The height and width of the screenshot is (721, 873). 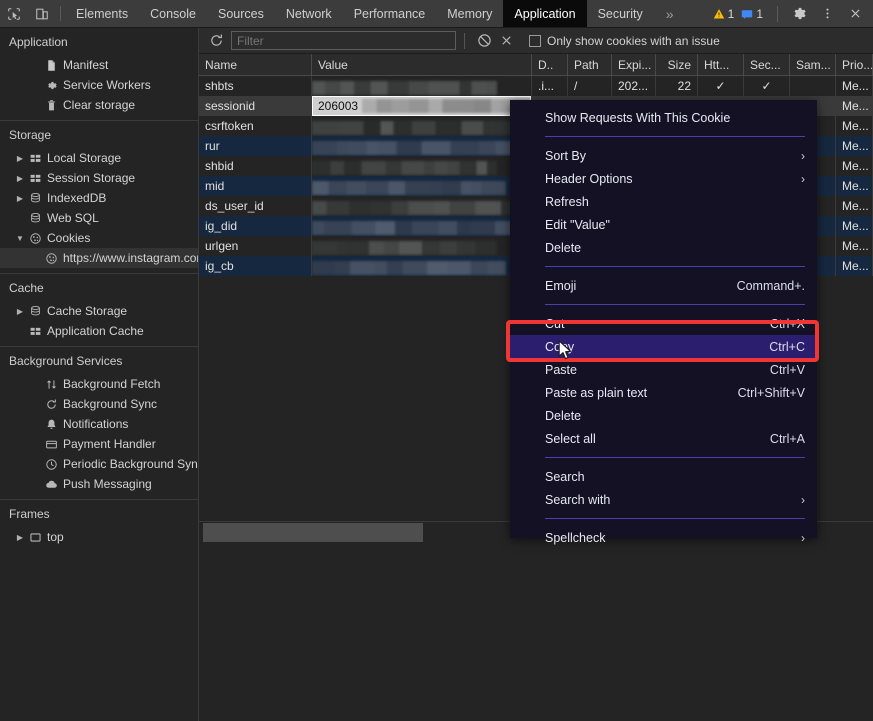 I want to click on menu-item-select-all: Select all Ctrl+A, so click(x=663, y=438).